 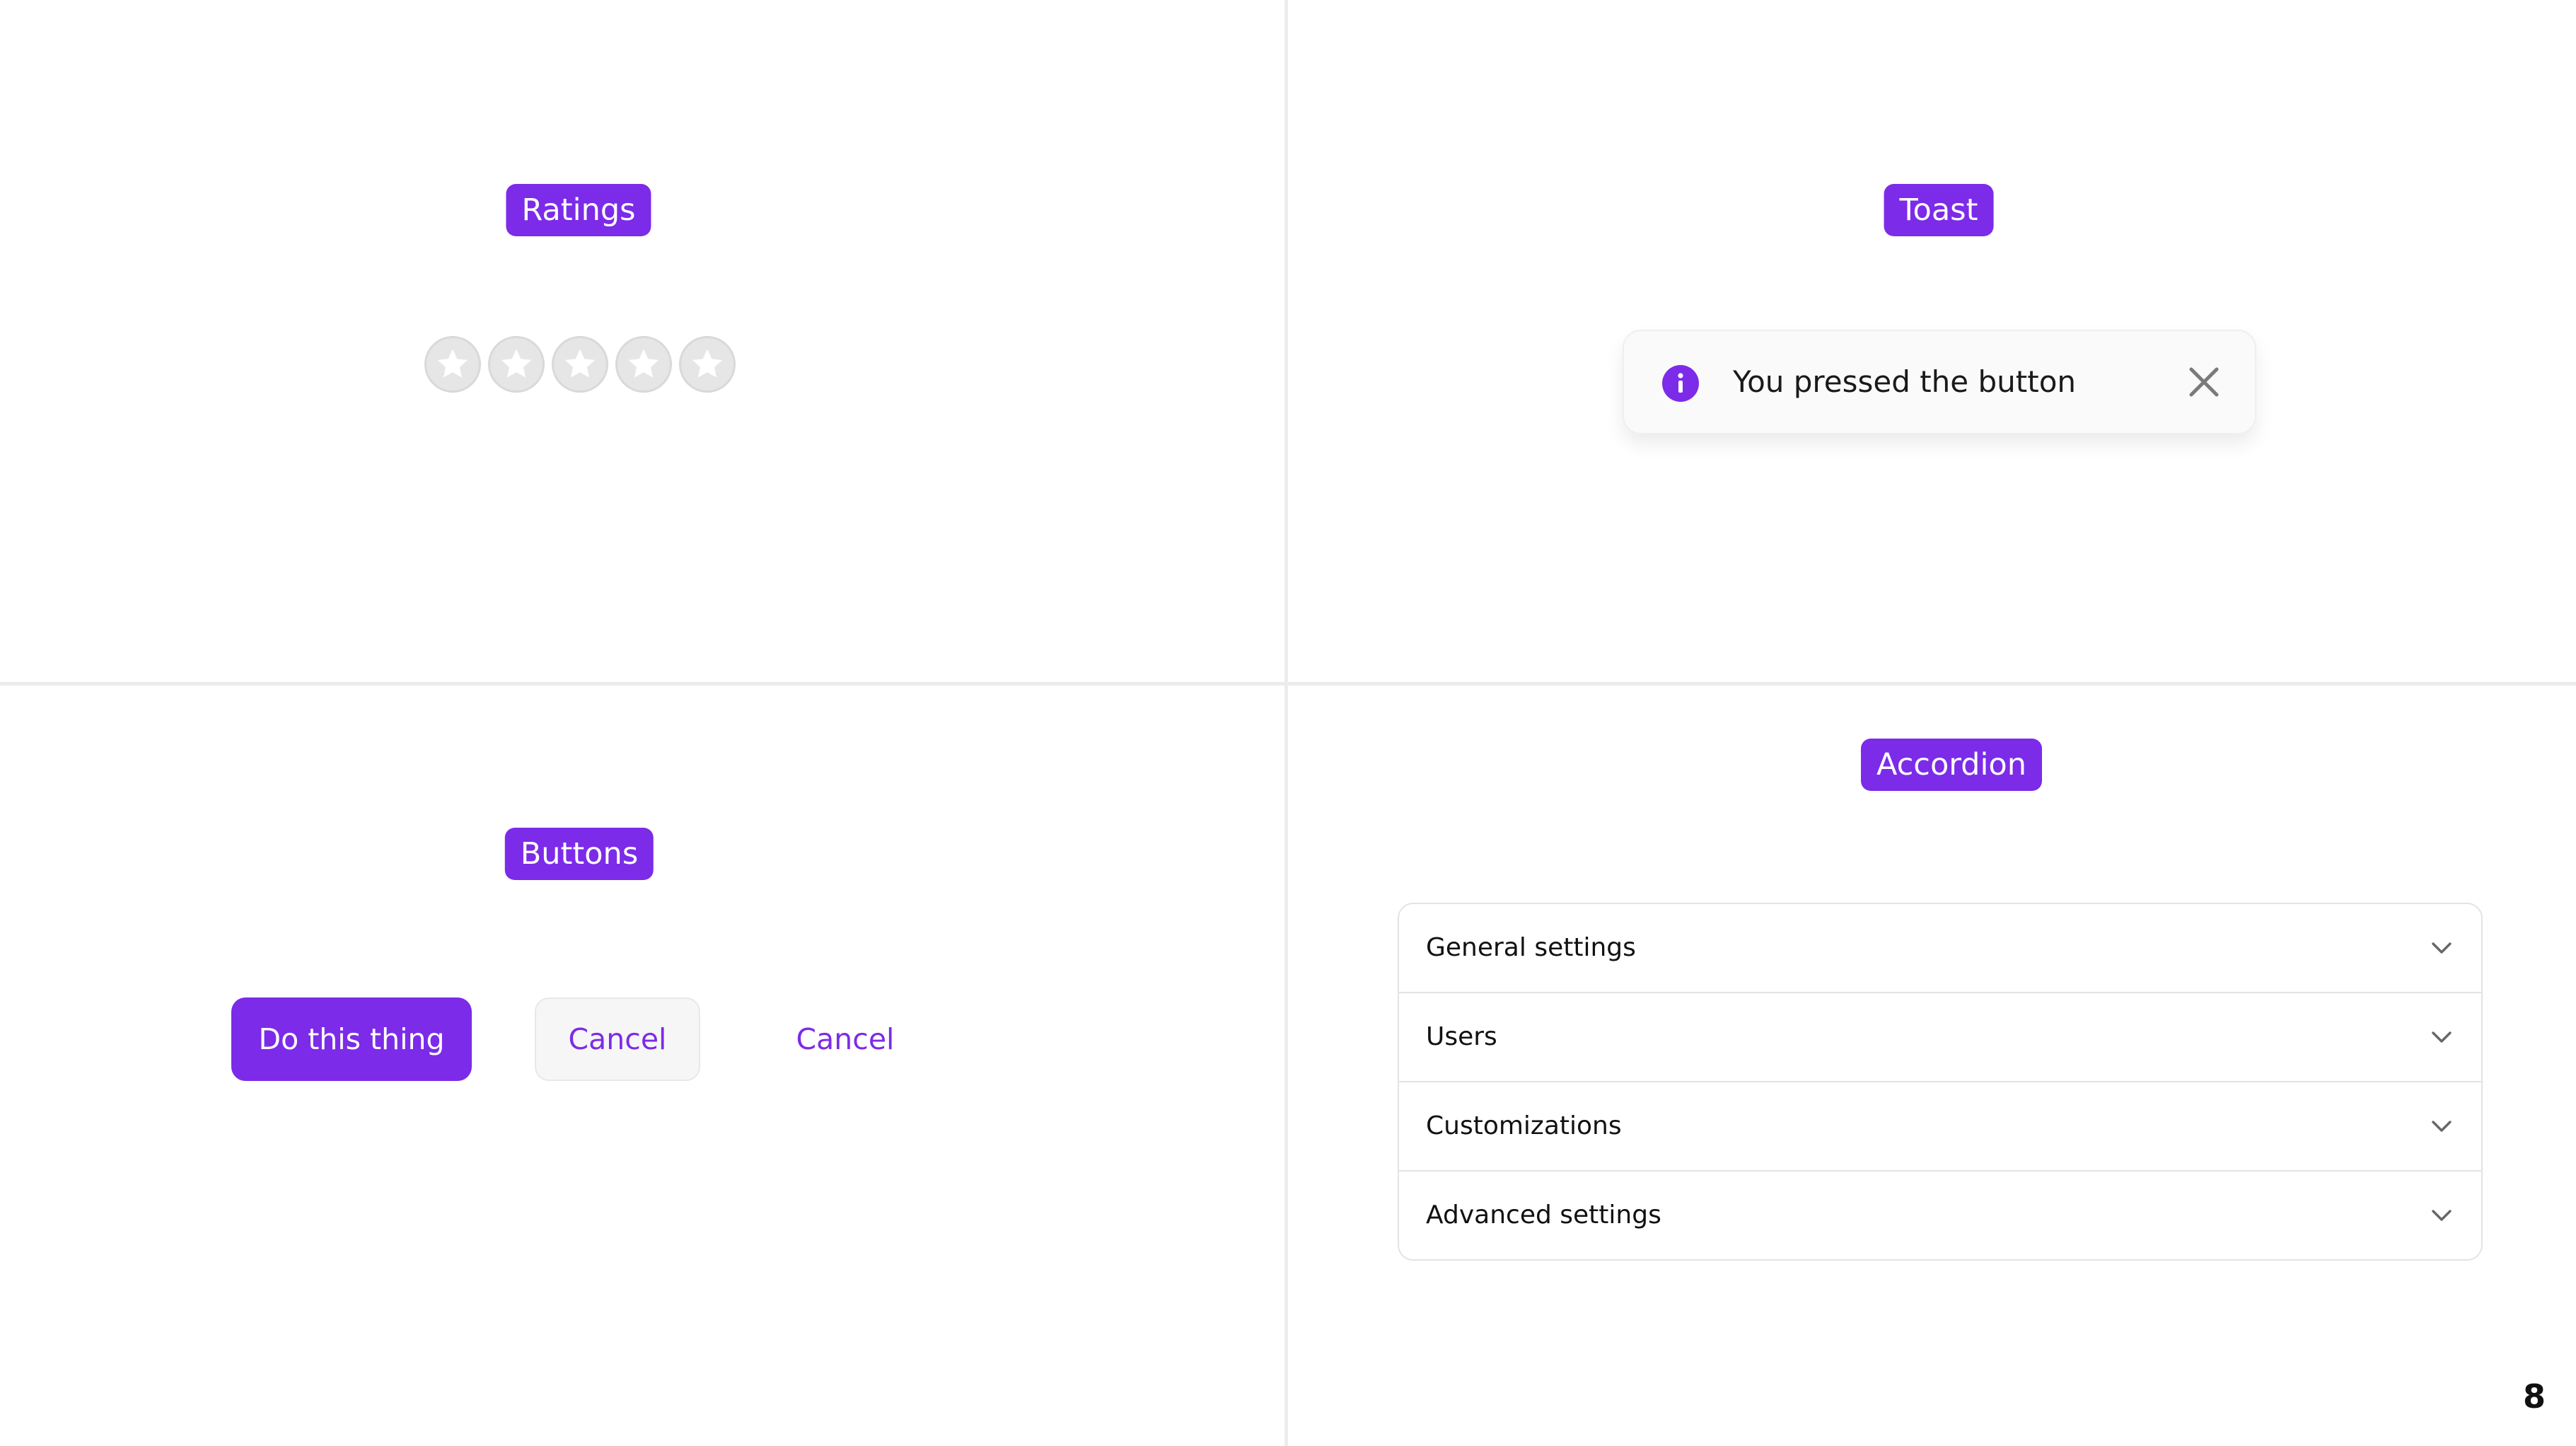 I want to click on toast-tag: Toast, so click(x=1939, y=210).